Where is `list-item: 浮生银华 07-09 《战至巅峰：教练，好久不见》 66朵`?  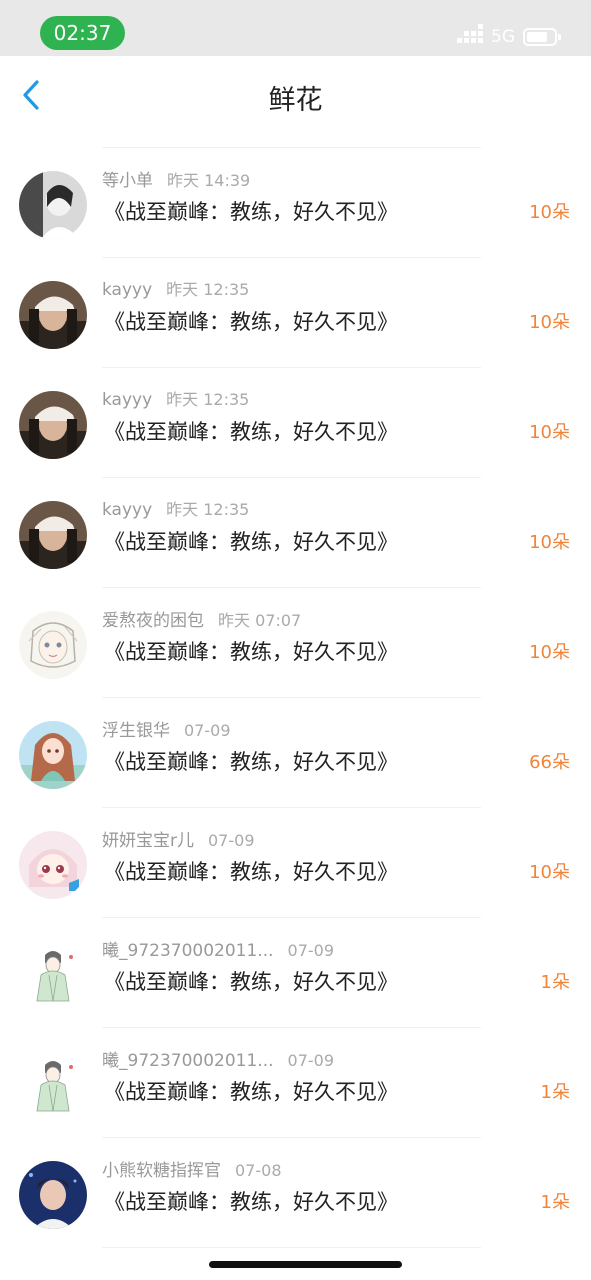 list-item: 浮生银华 07-09 《战至巅峰：教练，好久不见》 66朵 is located at coordinates (295, 753).